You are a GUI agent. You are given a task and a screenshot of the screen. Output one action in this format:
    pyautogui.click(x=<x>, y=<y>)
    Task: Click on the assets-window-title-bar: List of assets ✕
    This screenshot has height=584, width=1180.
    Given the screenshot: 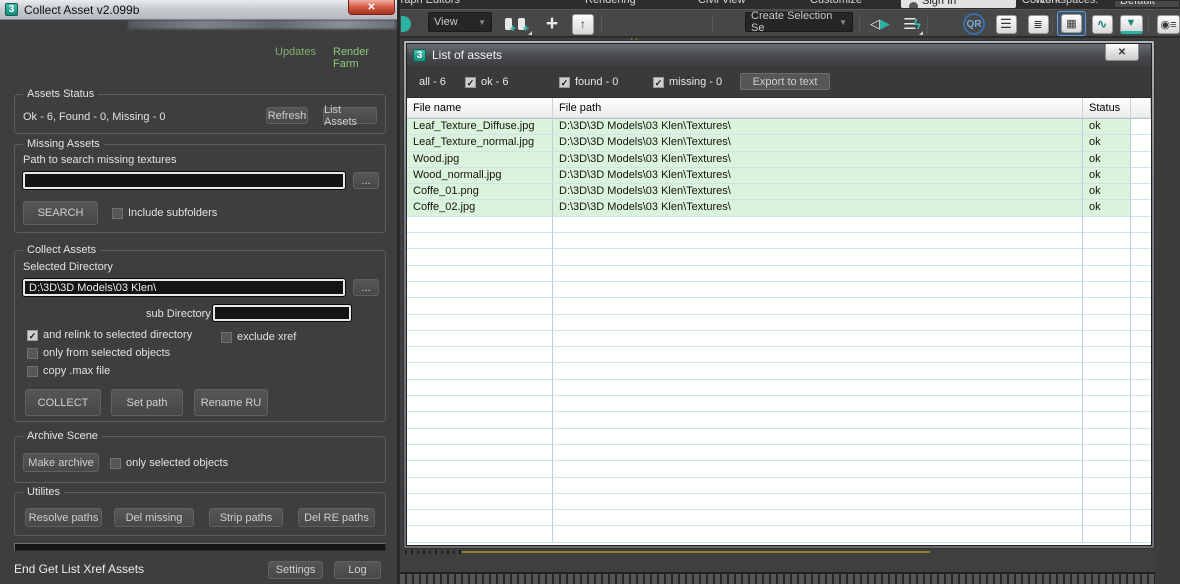 What is the action you would take?
    pyautogui.click(x=779, y=55)
    